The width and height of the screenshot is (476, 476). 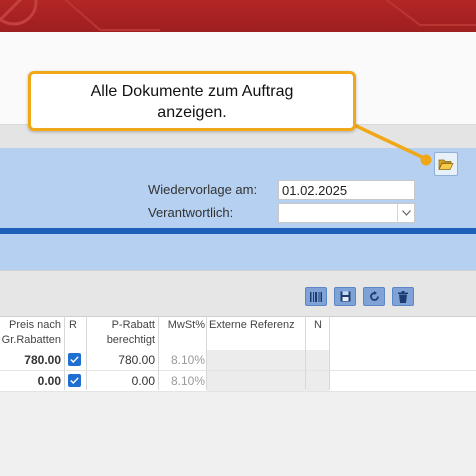 I want to click on documents-folder-button, so click(x=446, y=164).